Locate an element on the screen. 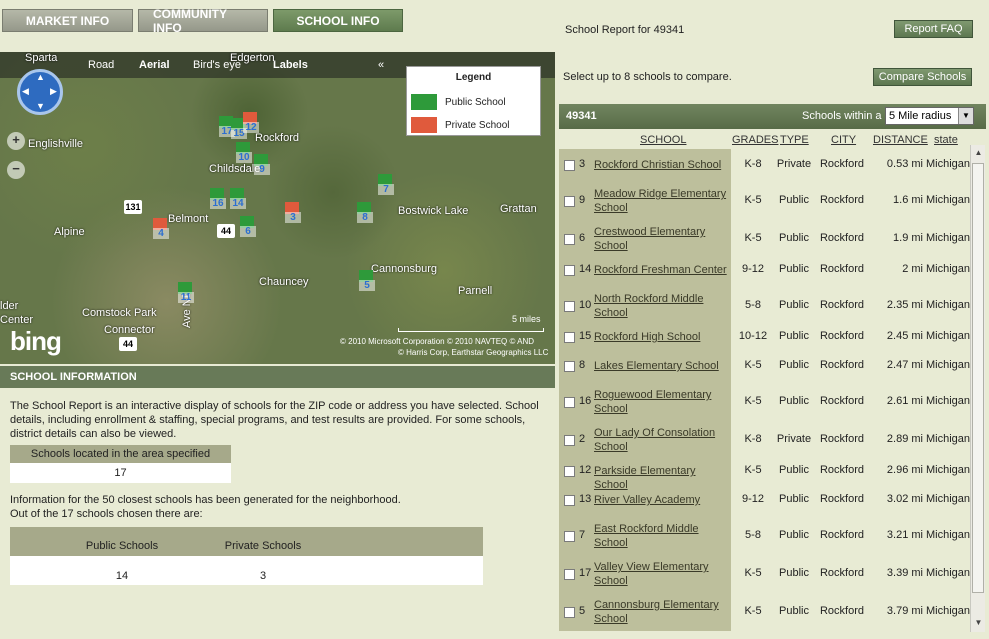 This screenshot has width=989, height=639. school-marker: 6 is located at coordinates (248, 226).